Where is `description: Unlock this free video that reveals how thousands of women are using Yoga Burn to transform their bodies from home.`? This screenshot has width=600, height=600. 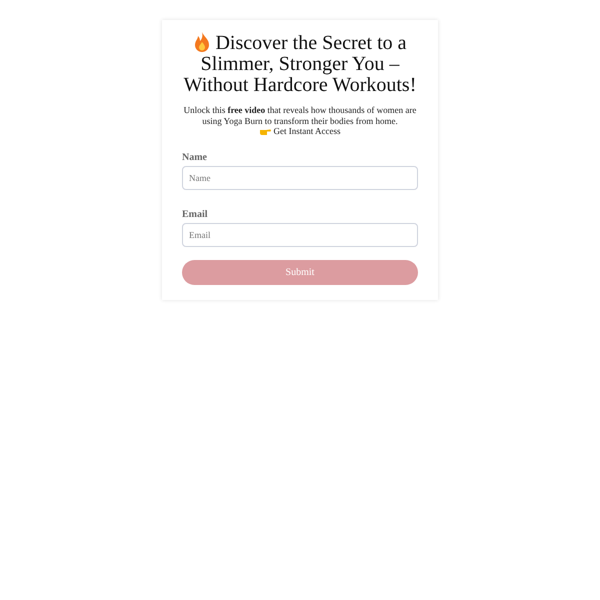 description: Unlock this free video that reveals how thousands of women are using Yoga Burn to transform their bodies from home. is located at coordinates (300, 115).